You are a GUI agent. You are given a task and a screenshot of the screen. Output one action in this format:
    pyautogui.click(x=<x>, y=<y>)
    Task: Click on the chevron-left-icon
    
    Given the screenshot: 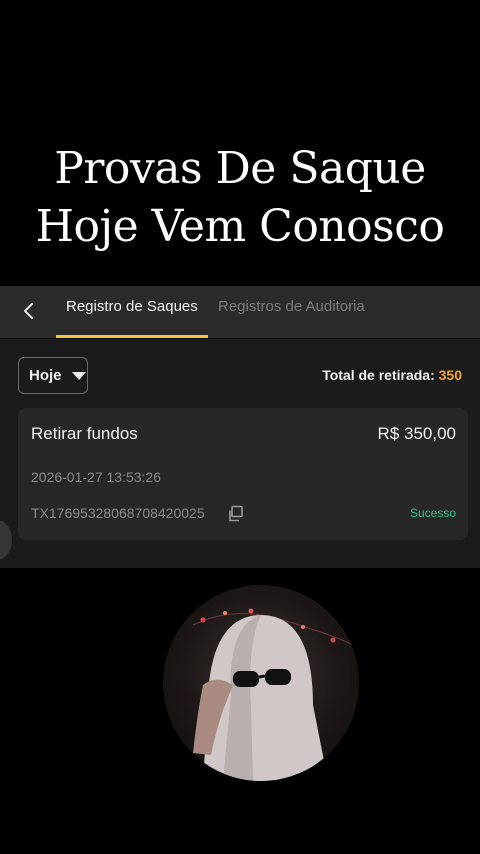 What is the action you would take?
    pyautogui.click(x=28, y=311)
    